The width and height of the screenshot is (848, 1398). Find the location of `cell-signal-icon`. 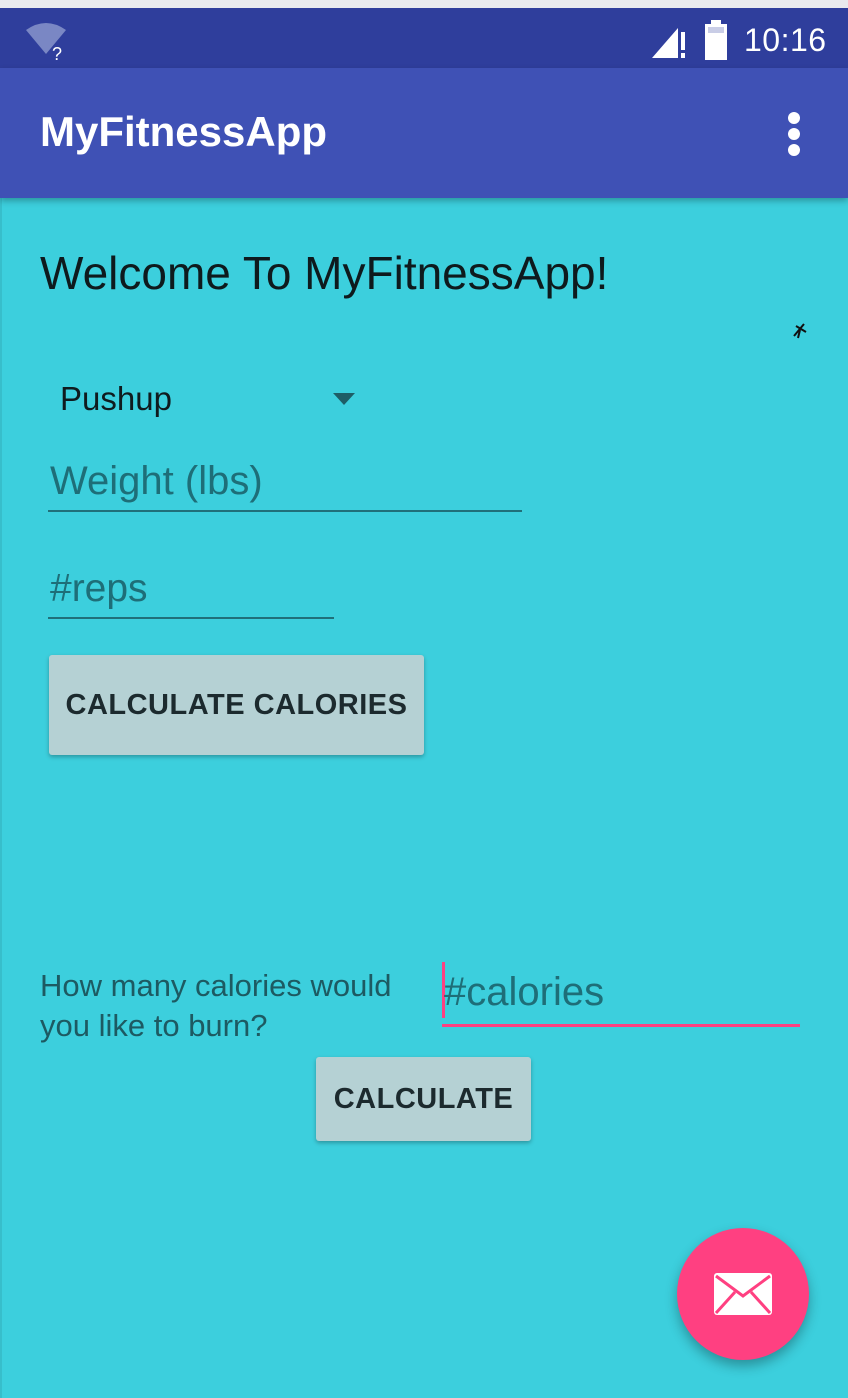

cell-signal-icon is located at coordinates (668, 43).